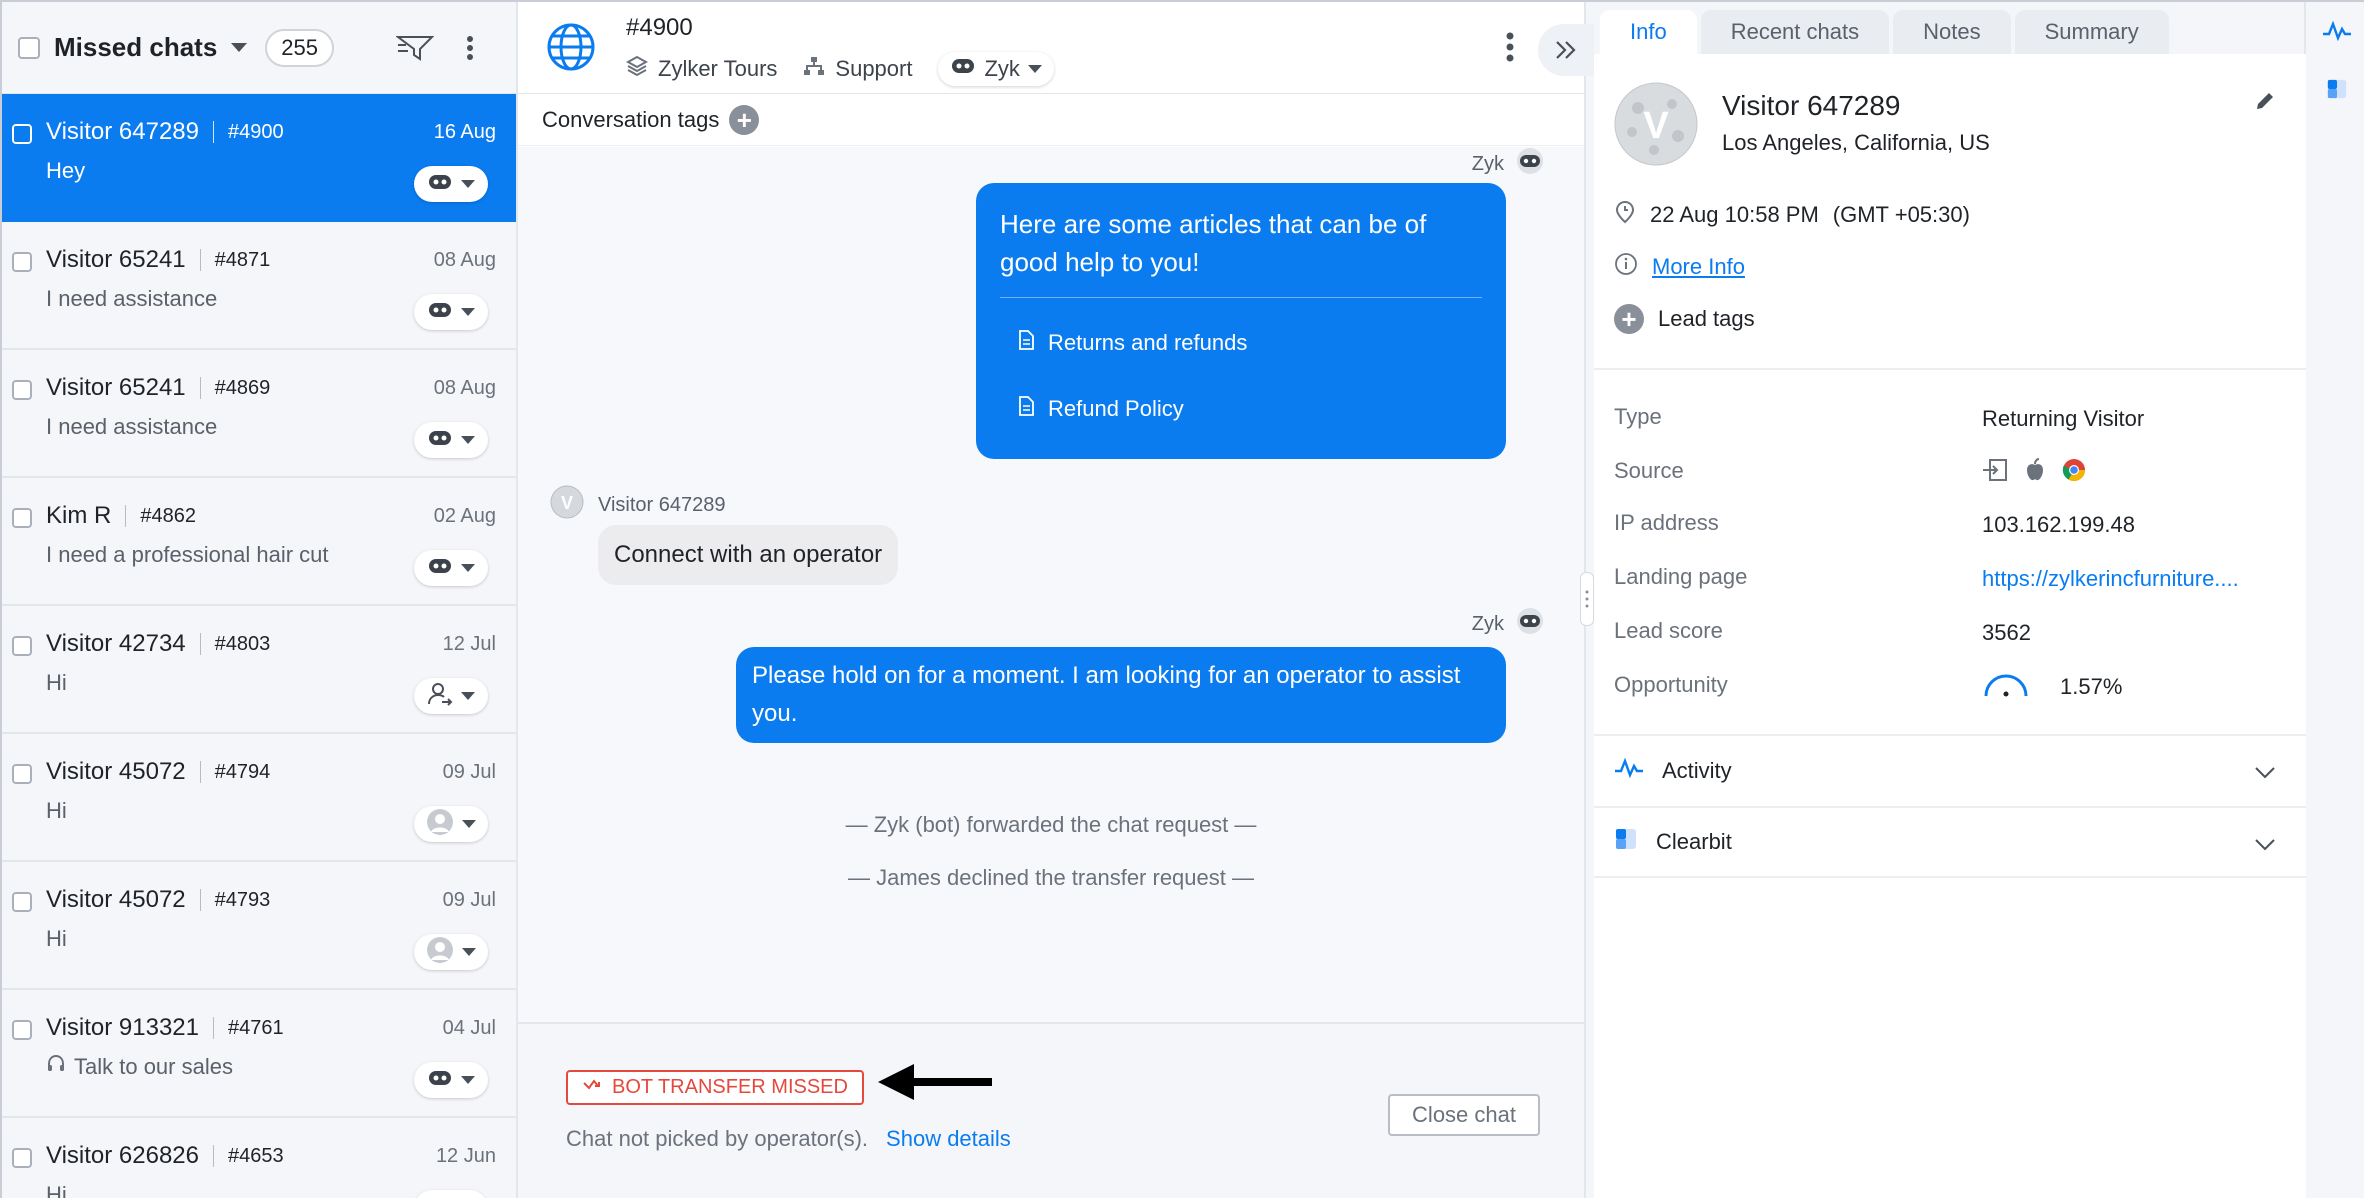 The width and height of the screenshot is (2364, 1198). Describe the element at coordinates (1666, 522) in the screenshot. I see `ip-label: IP address` at that location.